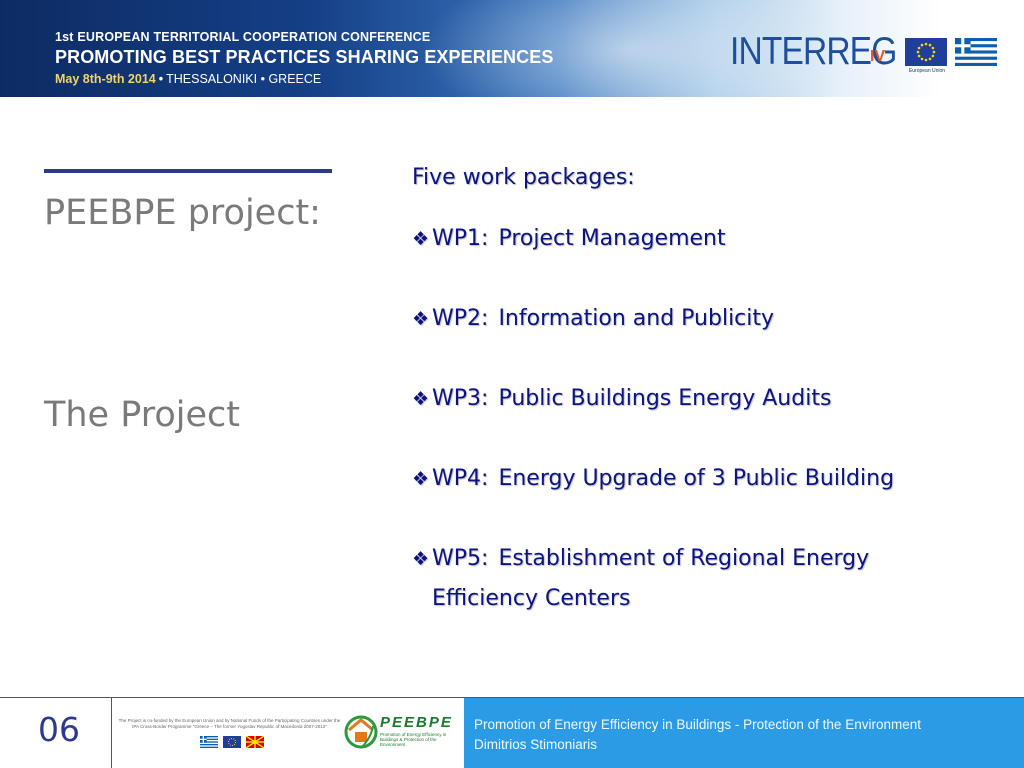 This screenshot has height=768, width=1024. I want to click on work-package-label: Information and Publicity, so click(636, 318).